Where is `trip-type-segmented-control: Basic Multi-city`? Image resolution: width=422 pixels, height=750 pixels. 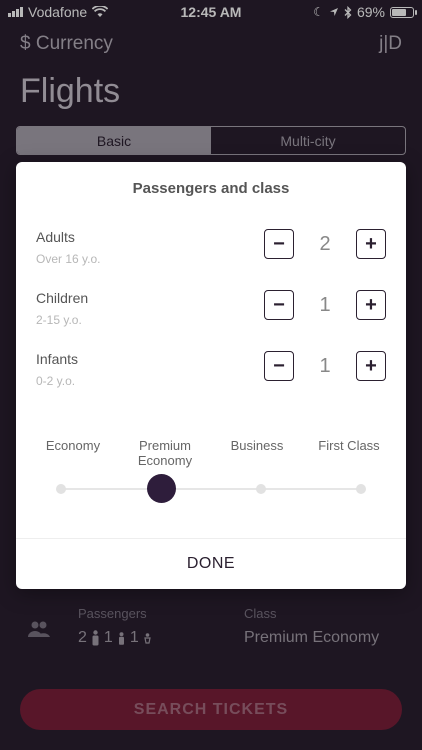
trip-type-segmented-control: Basic Multi-city is located at coordinates (211, 140).